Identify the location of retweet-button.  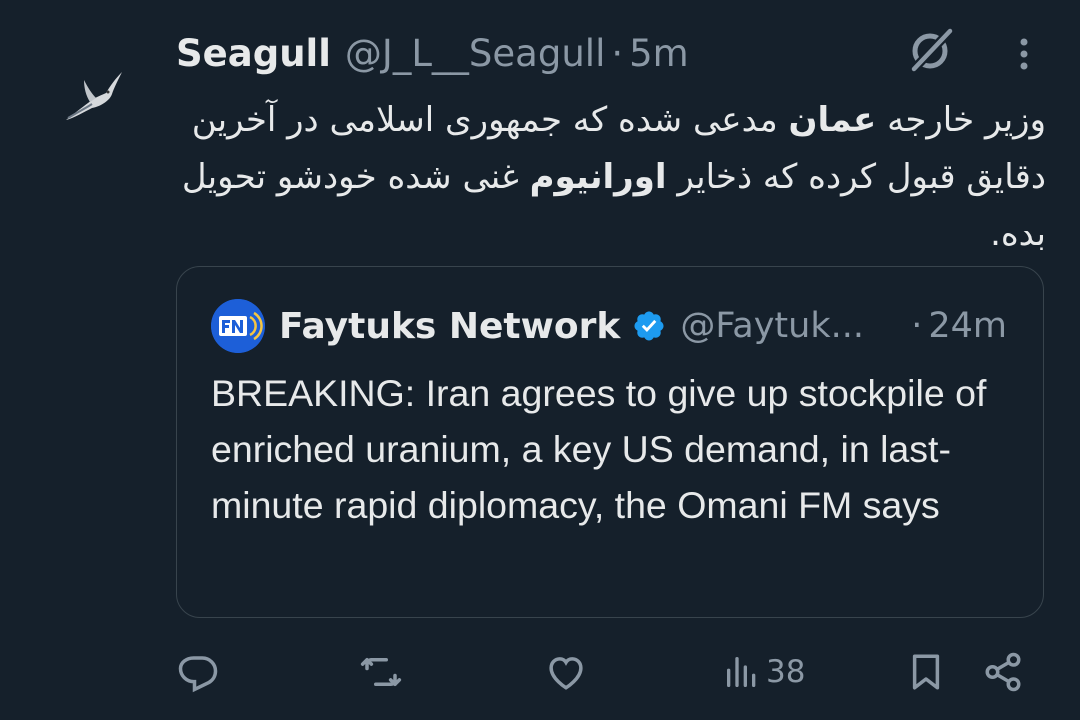
(381, 672).